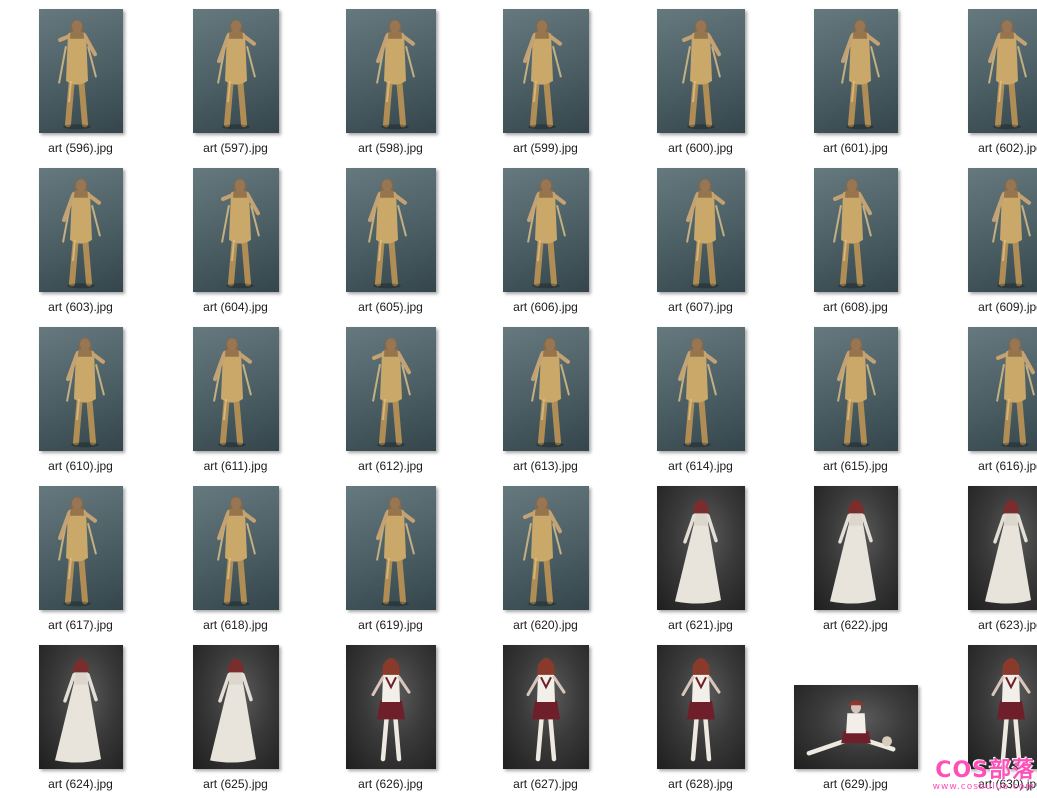 The image size is (1037, 798). What do you see at coordinates (545, 148) in the screenshot?
I see `file-name-label: art (599).jpg` at bounding box center [545, 148].